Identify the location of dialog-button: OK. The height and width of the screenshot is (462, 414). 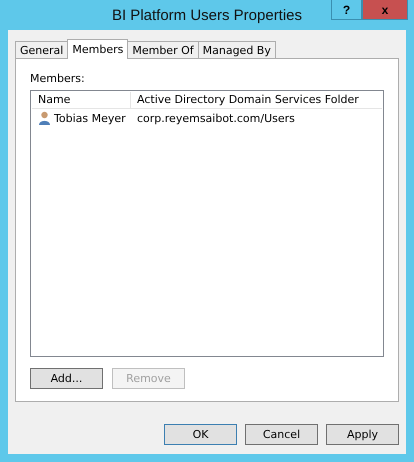
(200, 434).